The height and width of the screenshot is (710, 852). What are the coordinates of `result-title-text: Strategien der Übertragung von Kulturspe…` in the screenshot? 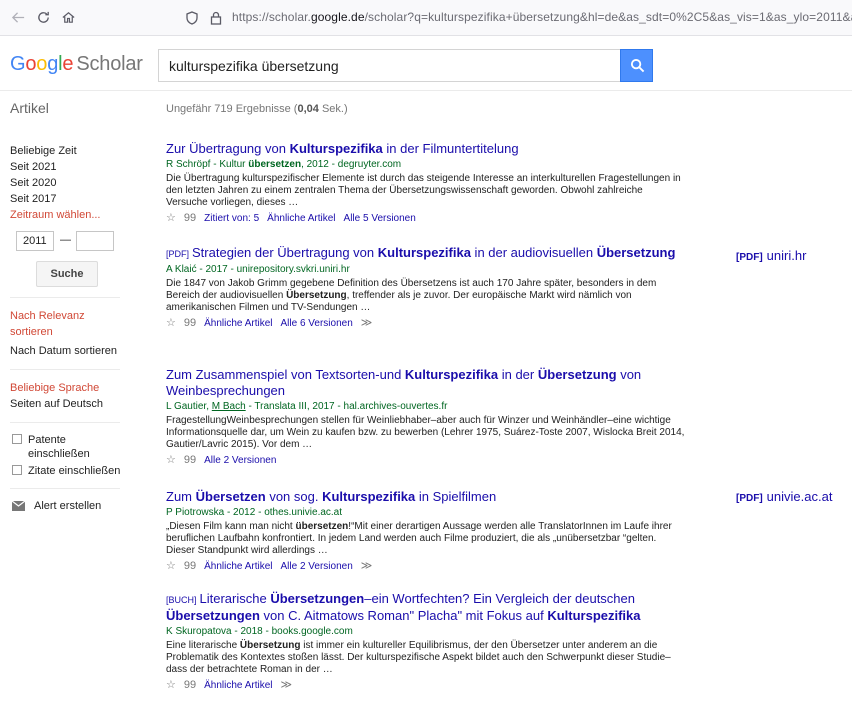 It's located at (434, 252).